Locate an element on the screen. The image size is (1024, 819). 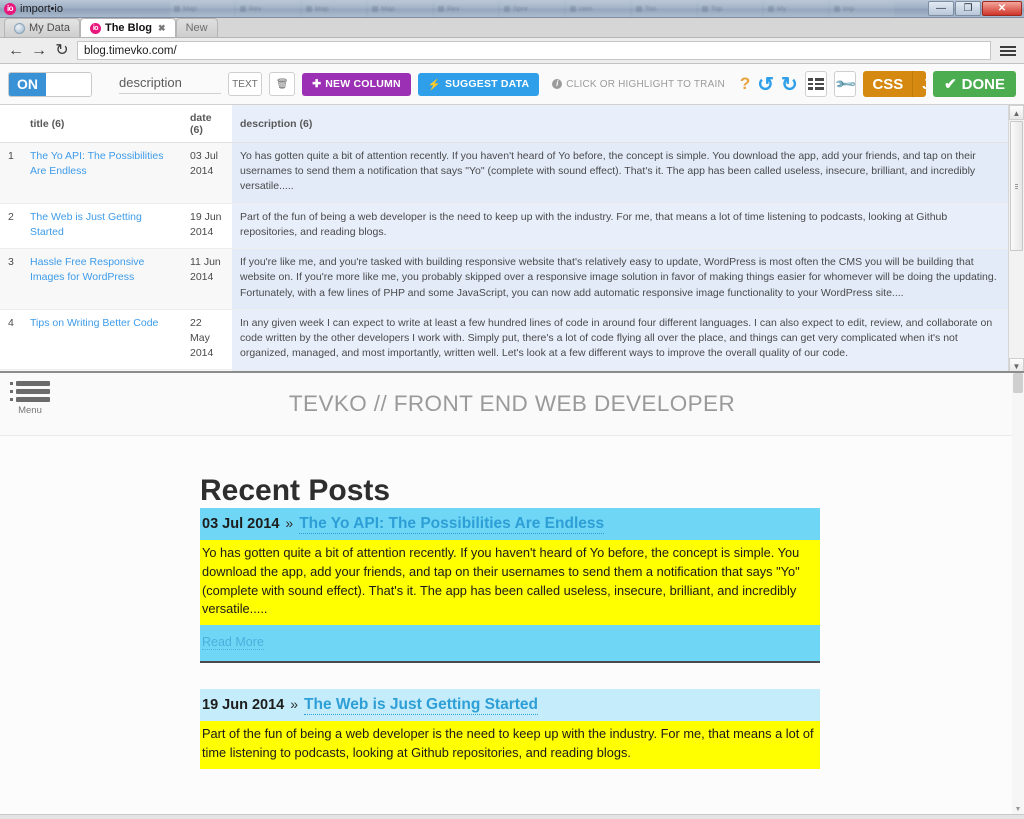
row-title-link: Tips on Writing Better Code is located at coordinates (94, 323).